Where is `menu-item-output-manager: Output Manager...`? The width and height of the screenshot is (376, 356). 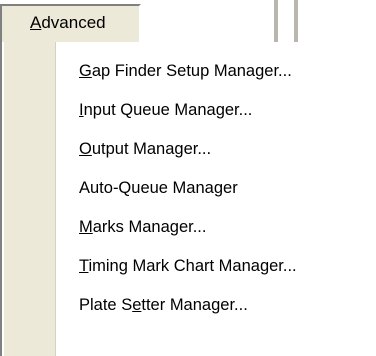 menu-item-output-manager: Output Manager... is located at coordinates (183, 149).